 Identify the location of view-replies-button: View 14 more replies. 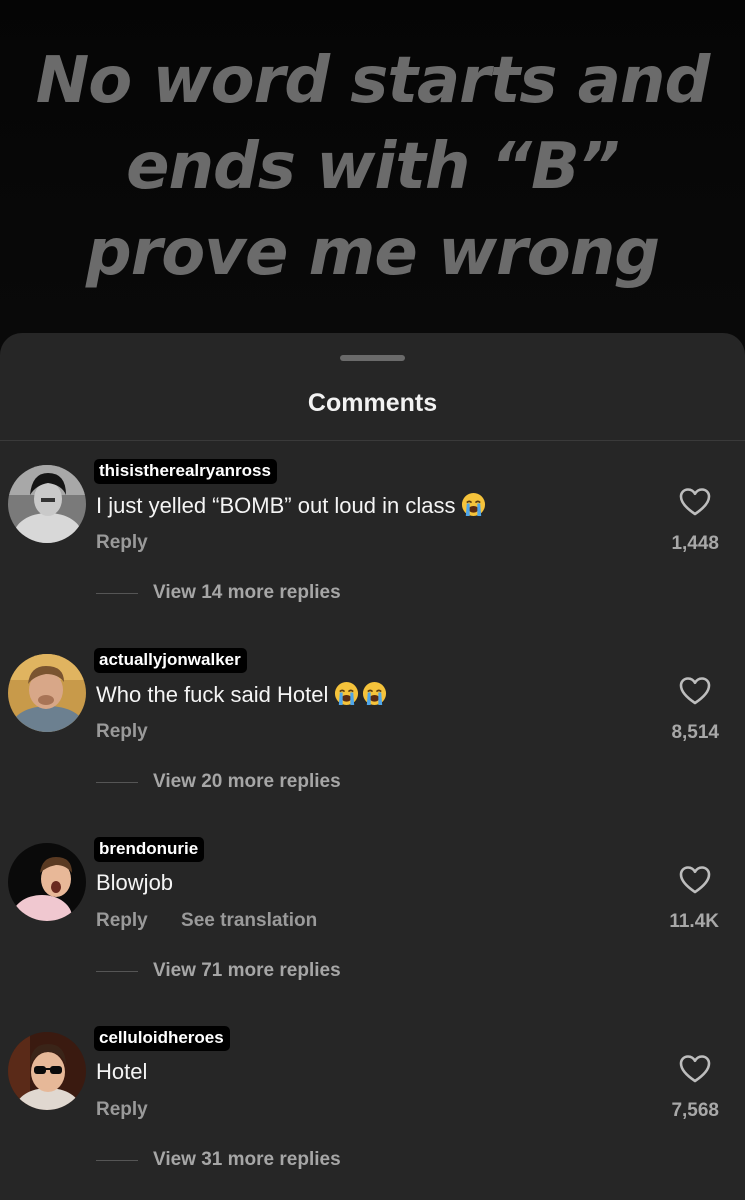
(218, 593).